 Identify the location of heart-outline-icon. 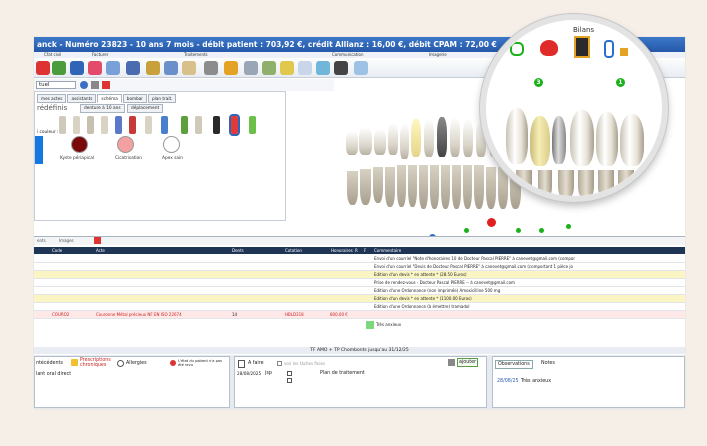
(323, 68).